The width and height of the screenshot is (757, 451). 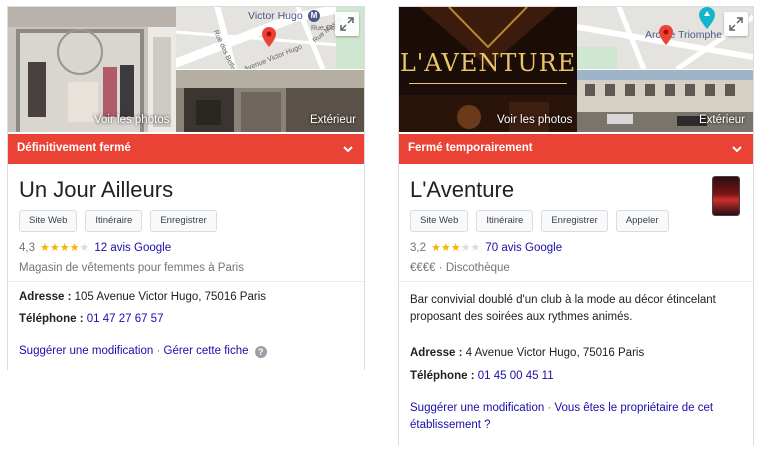 What do you see at coordinates (684, 35) in the screenshot?
I see `map-landmark-label: Arc de Triomphe` at bounding box center [684, 35].